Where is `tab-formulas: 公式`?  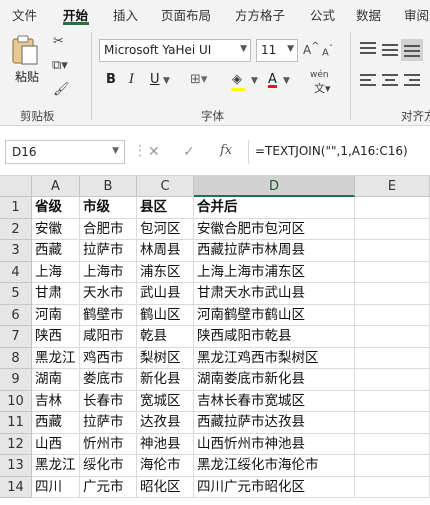 tab-formulas: 公式 is located at coordinates (322, 14).